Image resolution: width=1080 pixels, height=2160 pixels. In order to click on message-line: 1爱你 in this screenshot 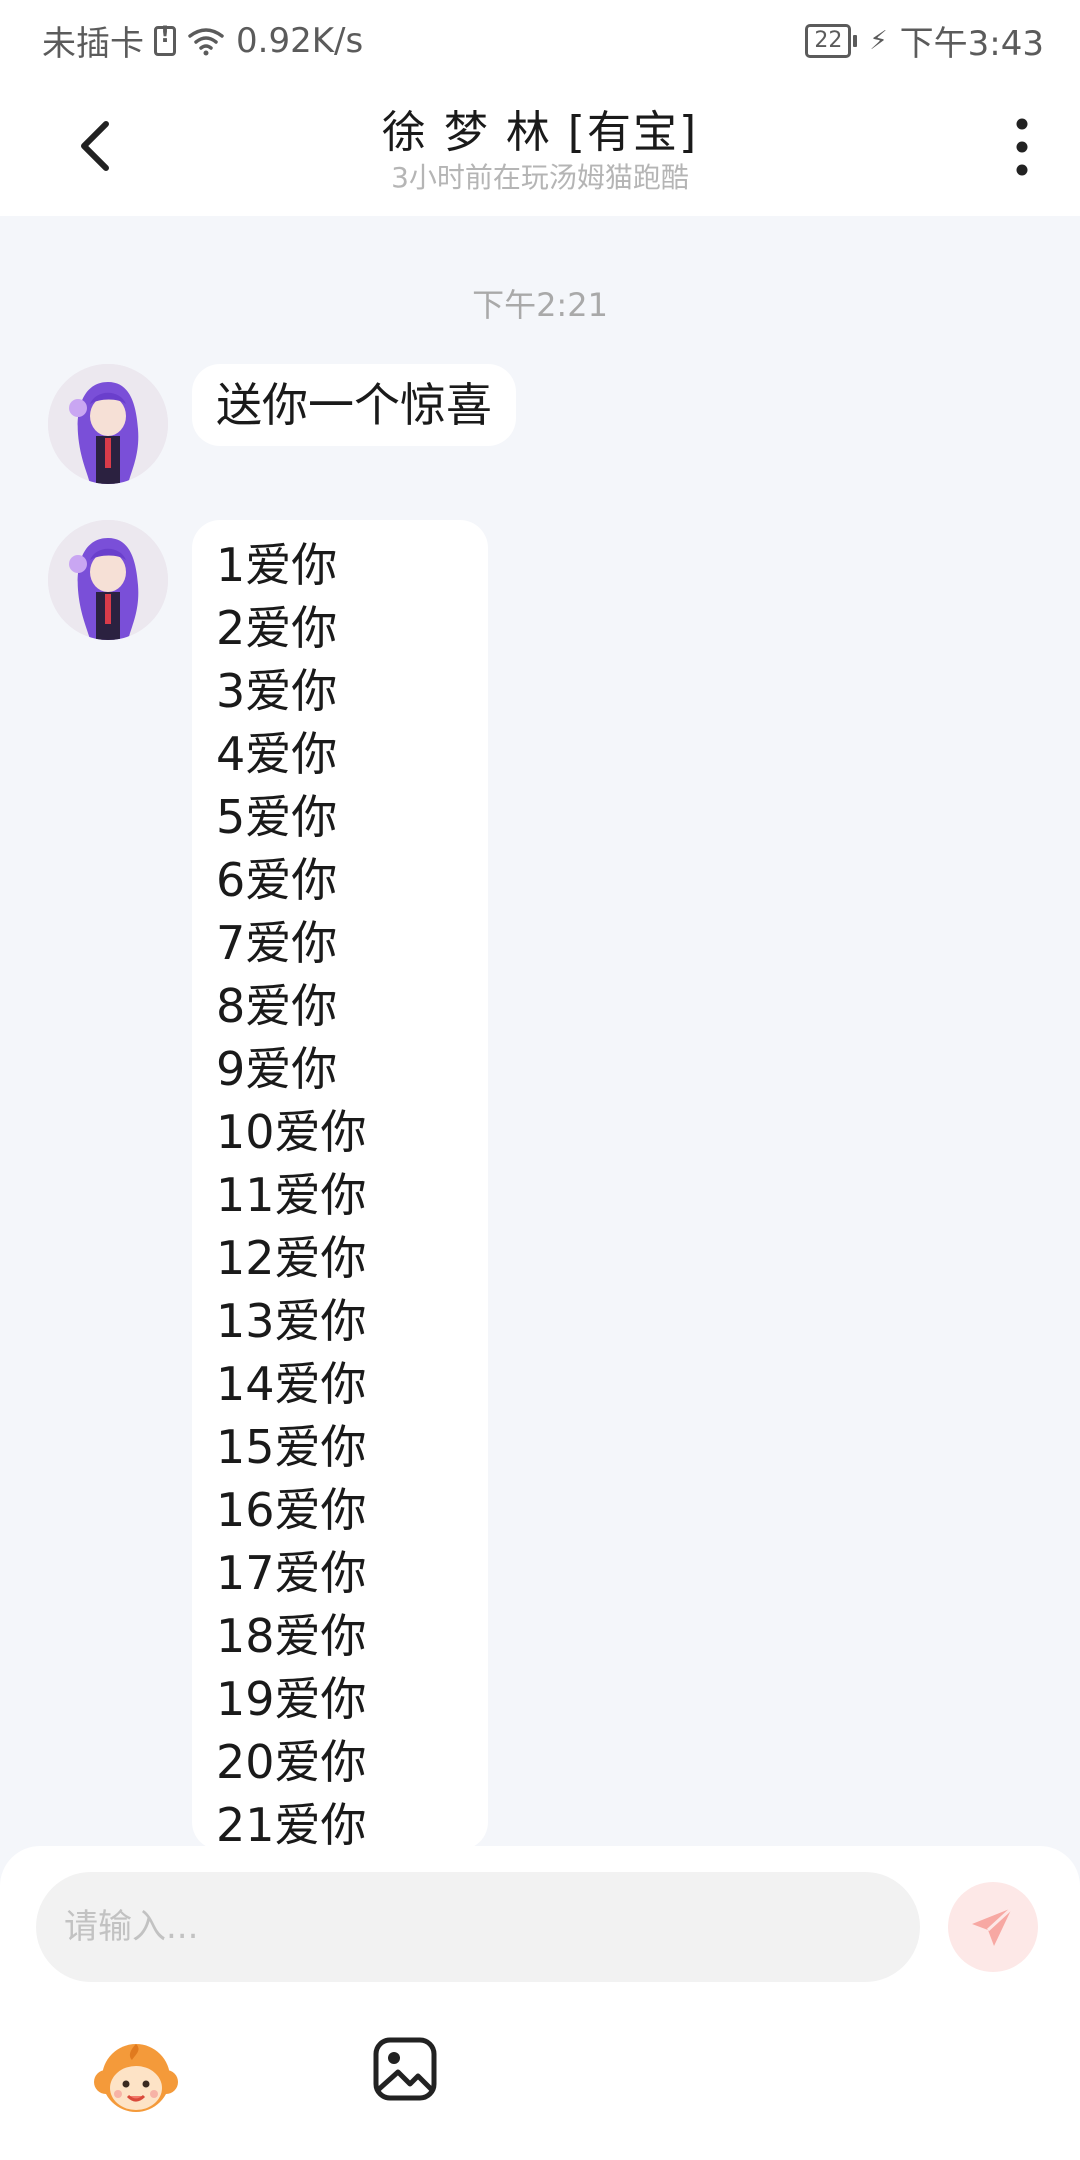, I will do `click(277, 565)`.